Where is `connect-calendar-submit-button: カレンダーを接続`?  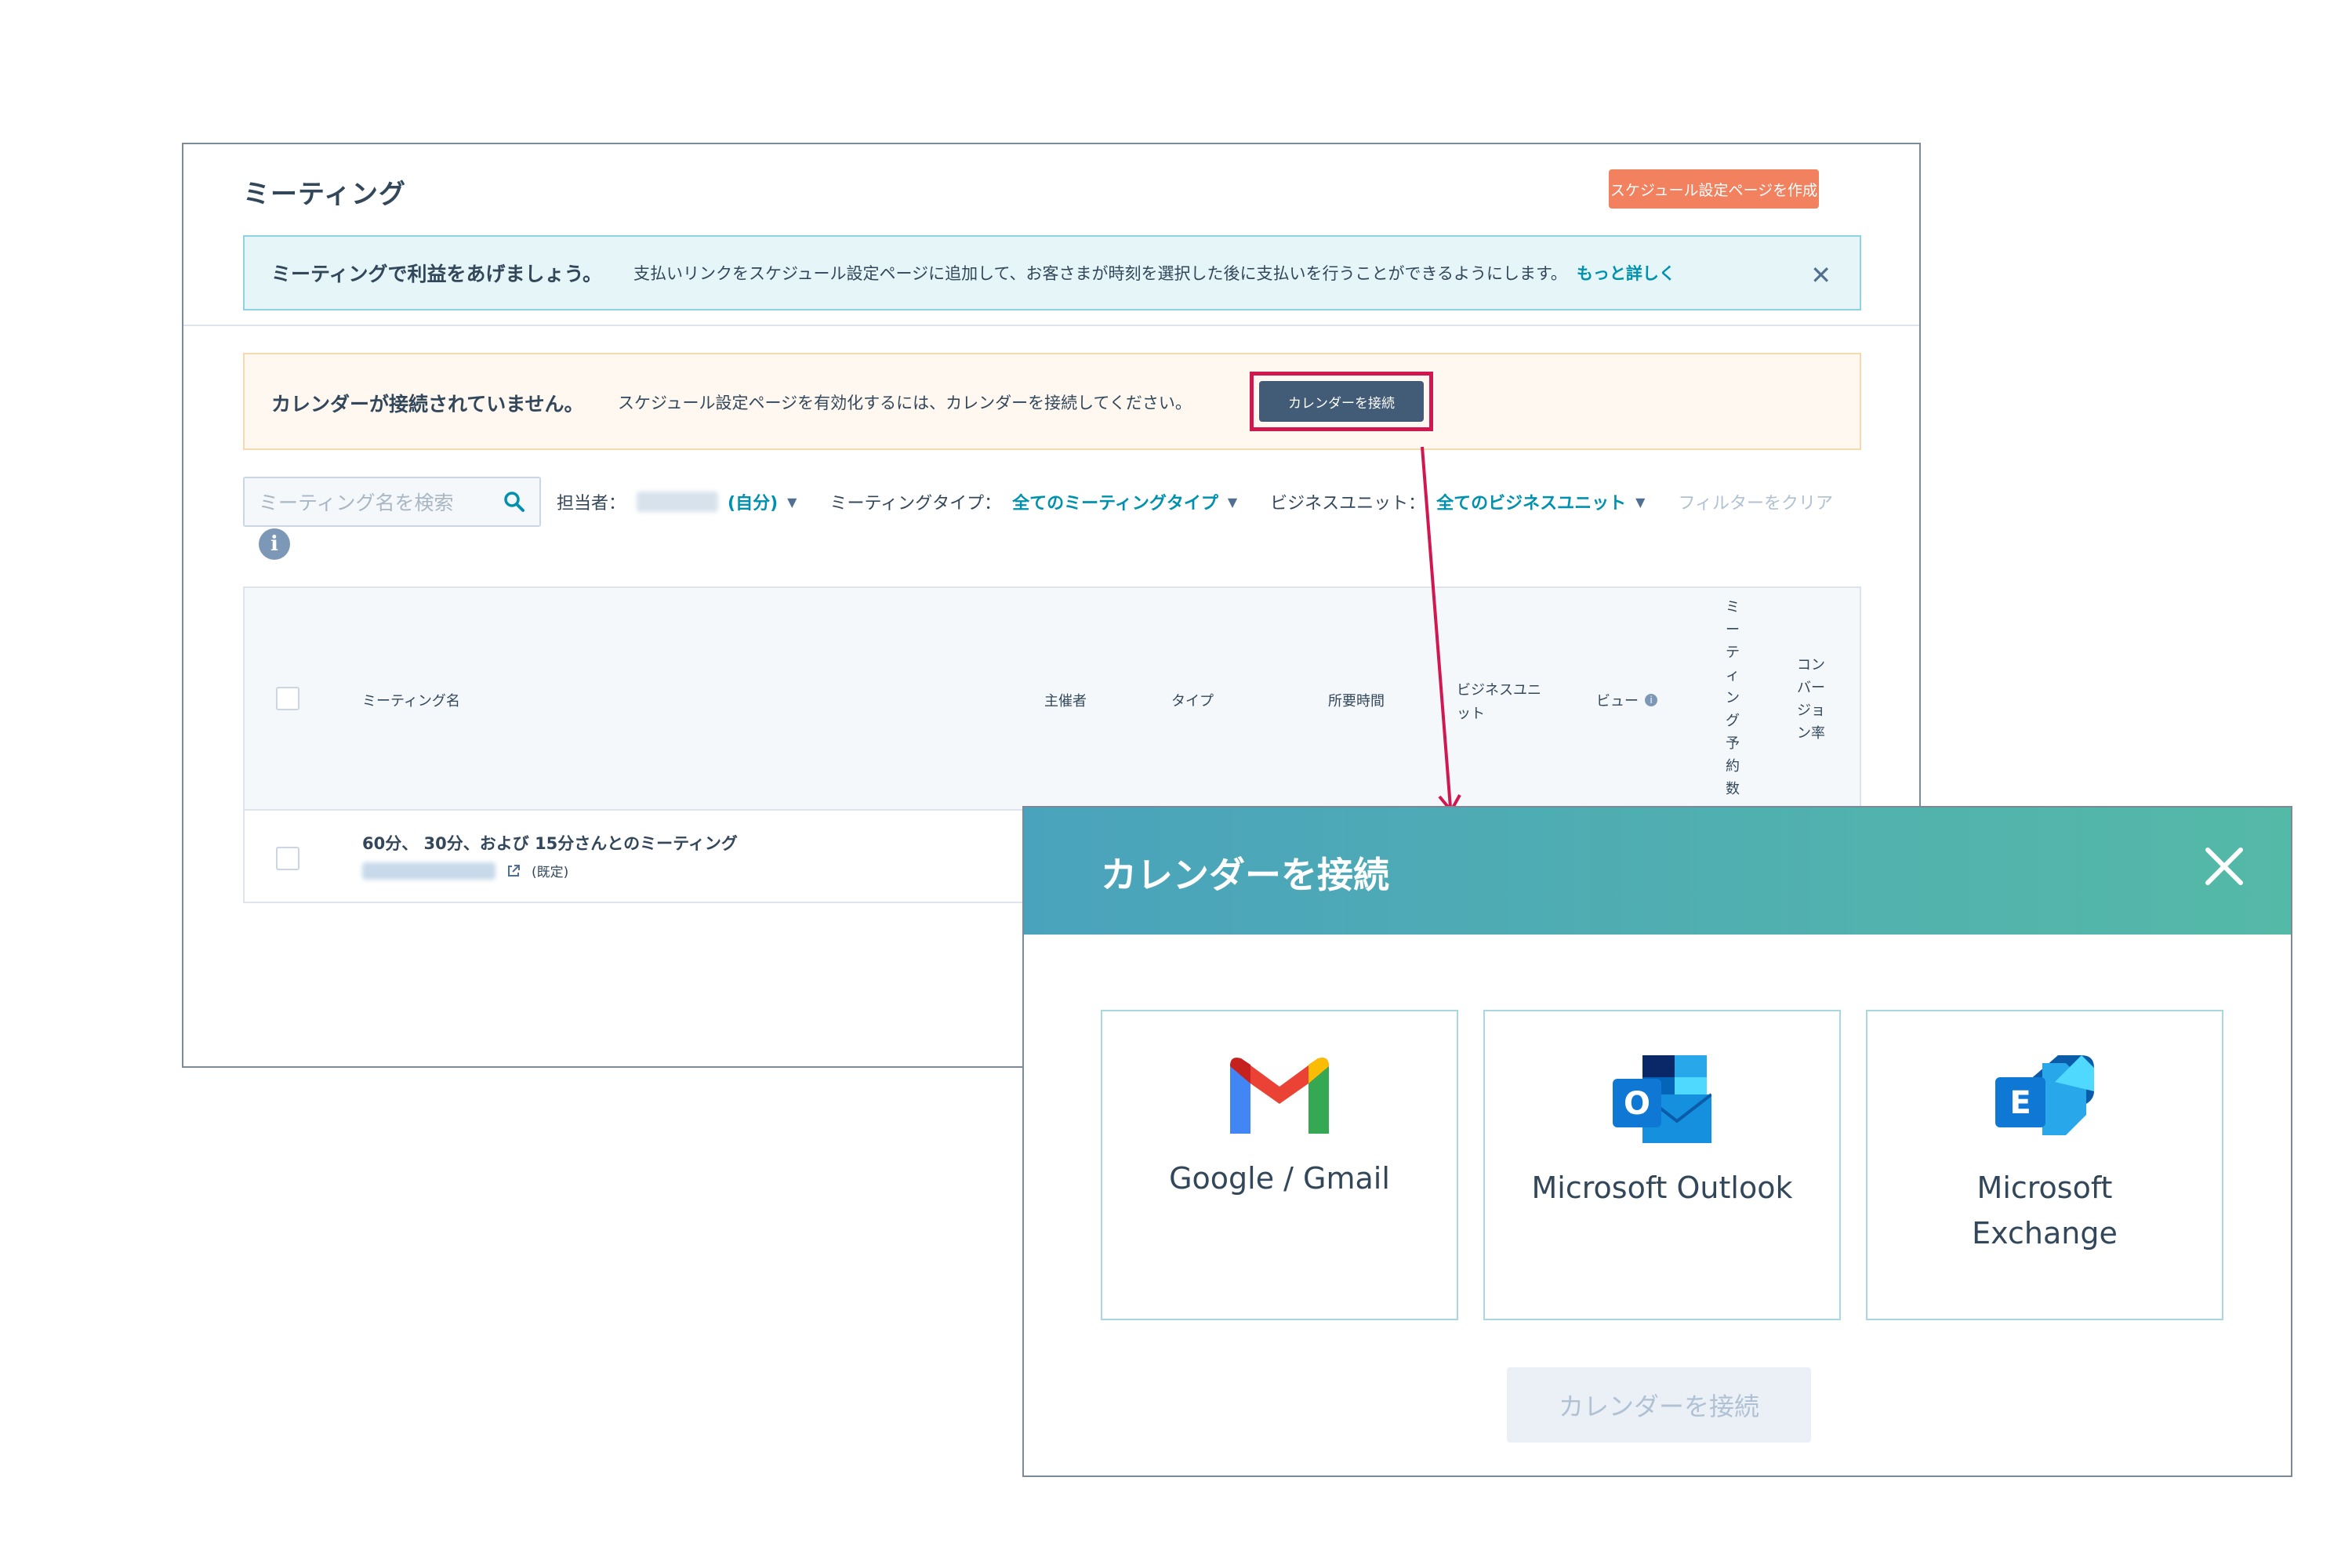
connect-calendar-submit-button: カレンダーを接続 is located at coordinates (1659, 1405).